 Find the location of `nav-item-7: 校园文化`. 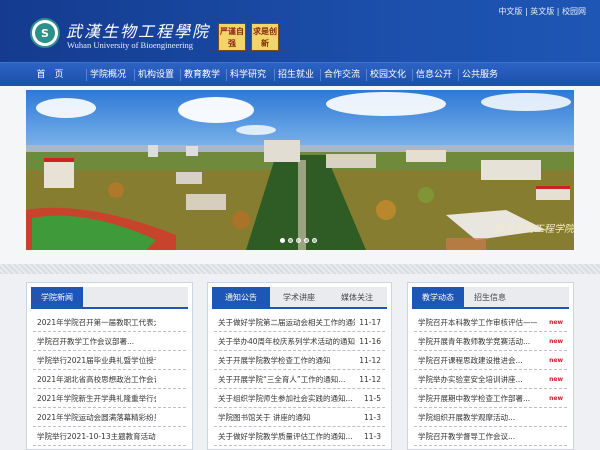

nav-item-7: 校园文化 is located at coordinates (388, 75).